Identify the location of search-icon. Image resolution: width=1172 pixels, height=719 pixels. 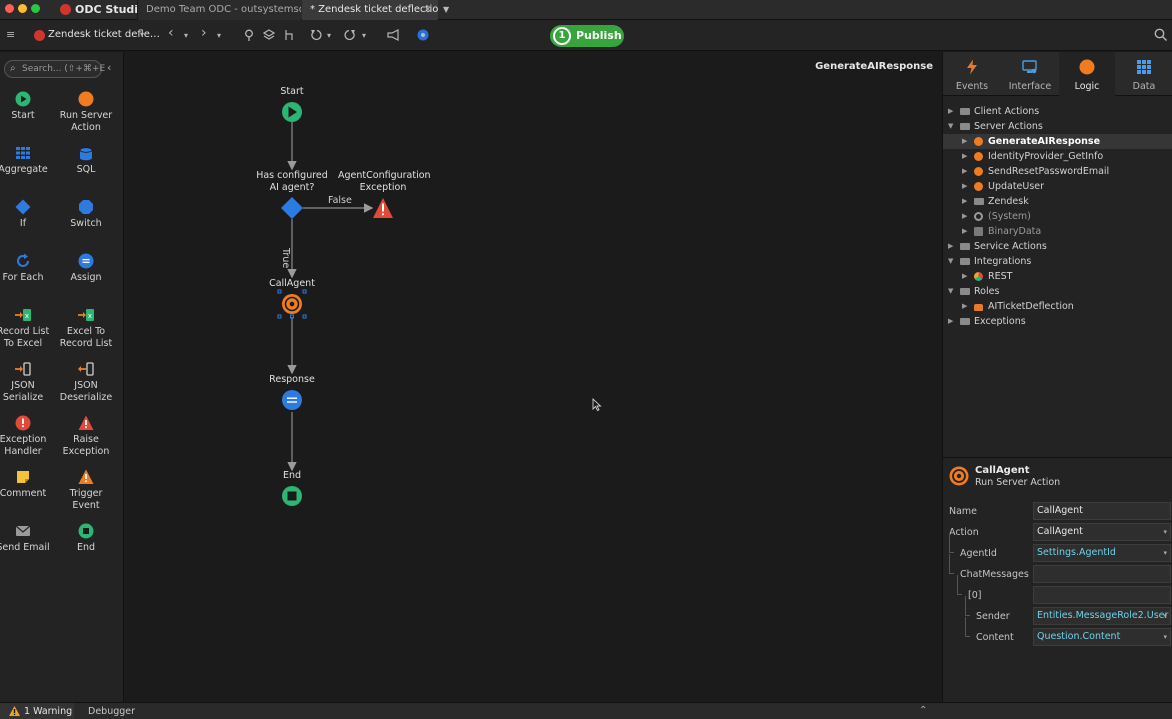
(1161, 35).